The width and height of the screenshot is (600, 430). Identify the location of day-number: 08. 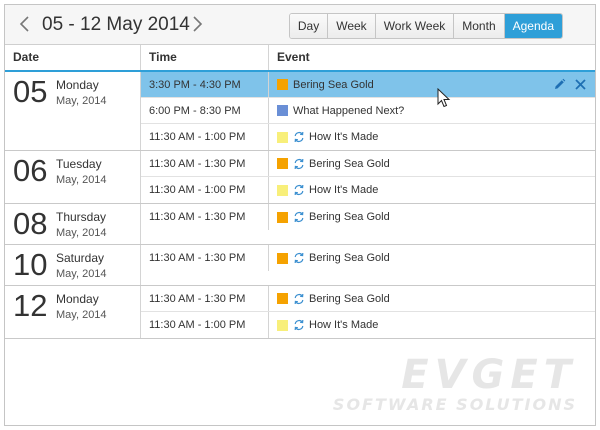
(30, 223).